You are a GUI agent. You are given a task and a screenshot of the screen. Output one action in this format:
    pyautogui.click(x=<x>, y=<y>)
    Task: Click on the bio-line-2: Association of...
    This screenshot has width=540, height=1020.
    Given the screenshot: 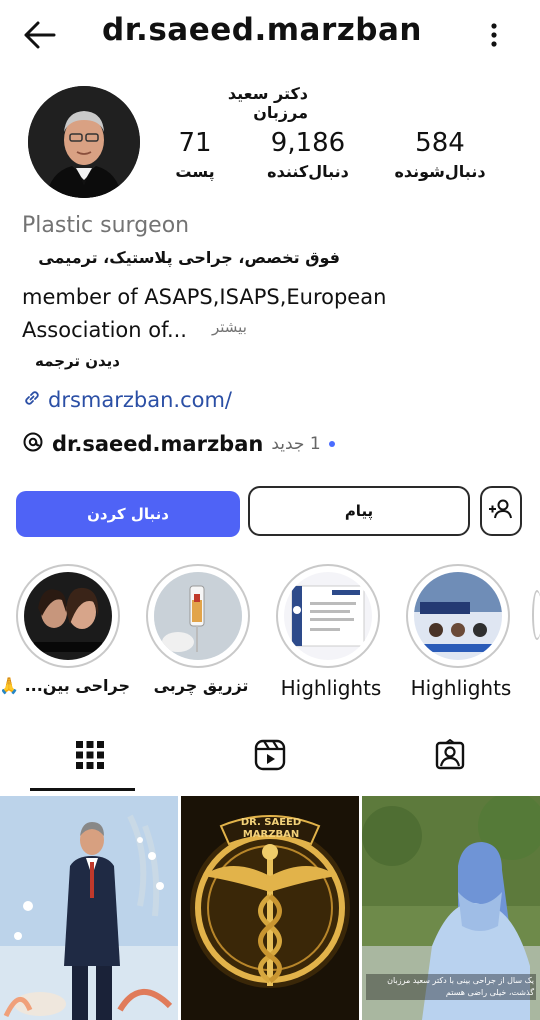 What is the action you would take?
    pyautogui.click(x=104, y=330)
    